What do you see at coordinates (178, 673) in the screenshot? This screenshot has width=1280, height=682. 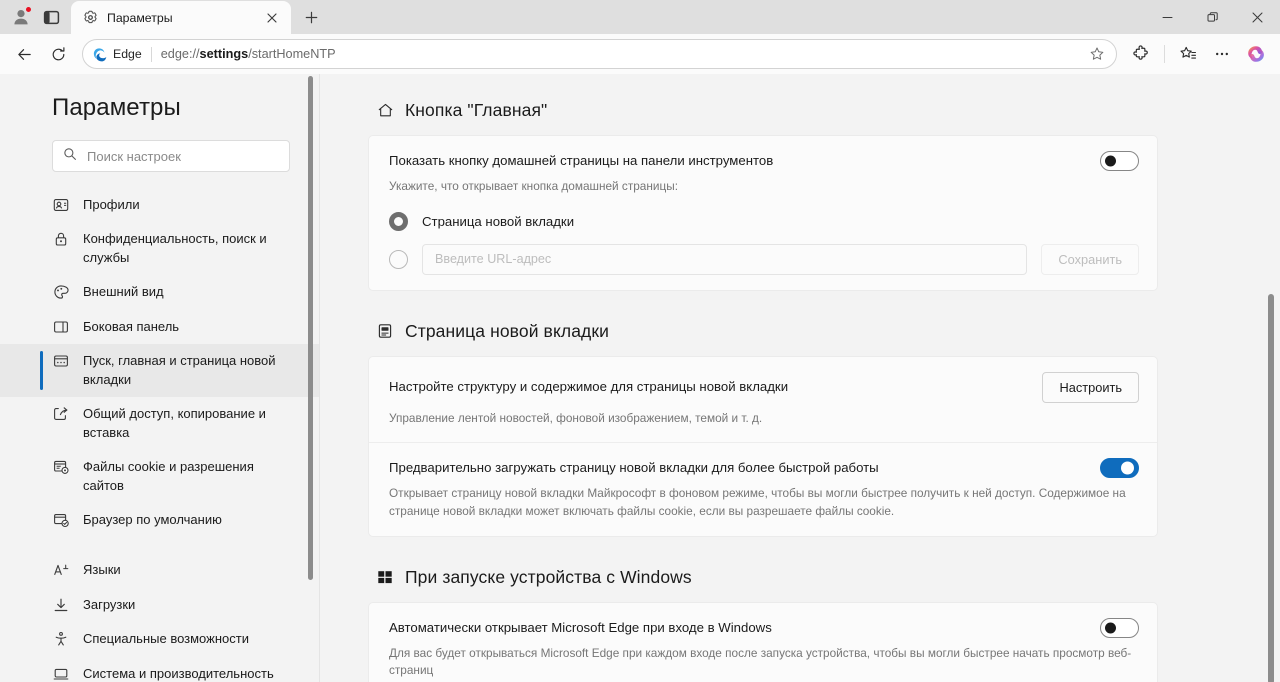 I see `sidebar-item-label: Система и производительность` at bounding box center [178, 673].